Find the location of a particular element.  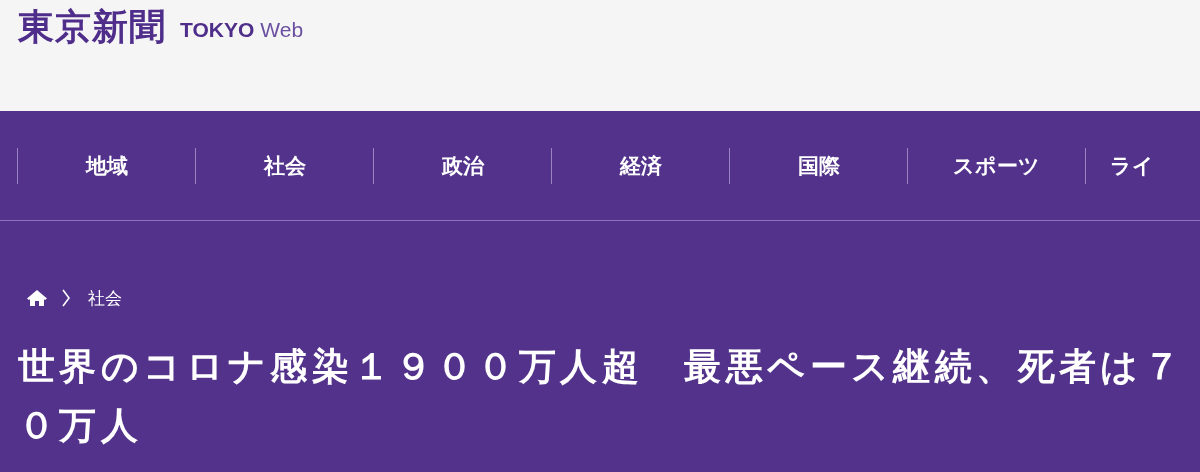

site-logo: 東京新聞 is located at coordinates (92, 26).